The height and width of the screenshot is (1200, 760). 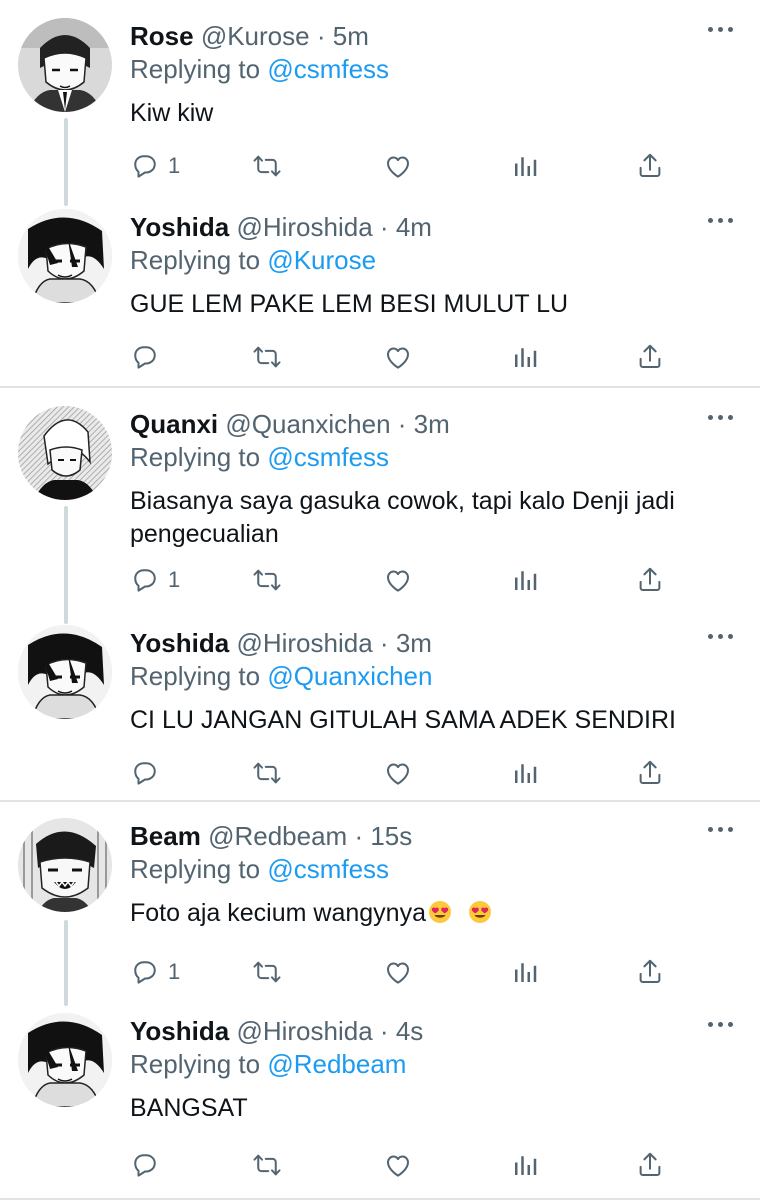 I want to click on user-handle: @Redbeam, so click(x=277, y=836).